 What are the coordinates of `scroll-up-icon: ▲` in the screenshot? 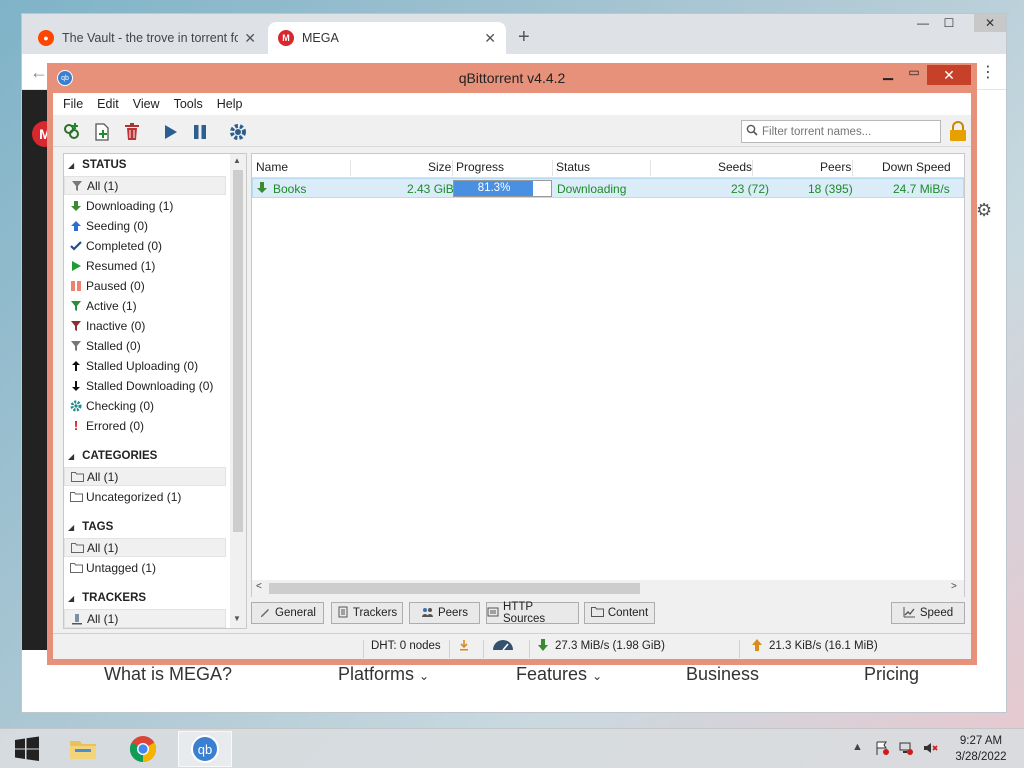 It's located at (237, 160).